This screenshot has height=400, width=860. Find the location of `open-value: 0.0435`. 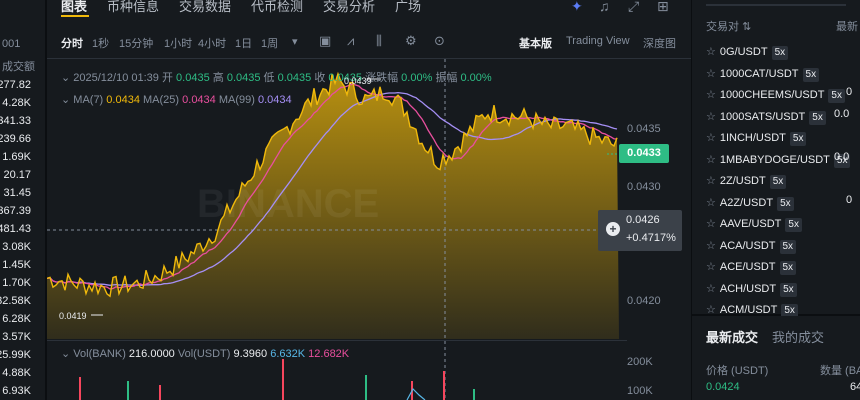

open-value: 0.0435 is located at coordinates (193, 78).